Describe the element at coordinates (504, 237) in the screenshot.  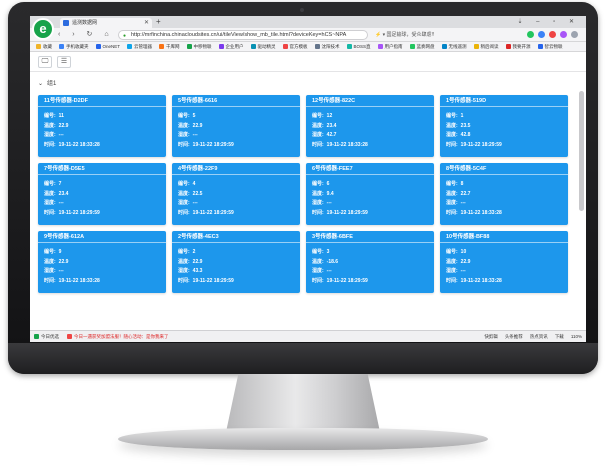
I see `sensor-name: 10号传感器-BF88` at that location.